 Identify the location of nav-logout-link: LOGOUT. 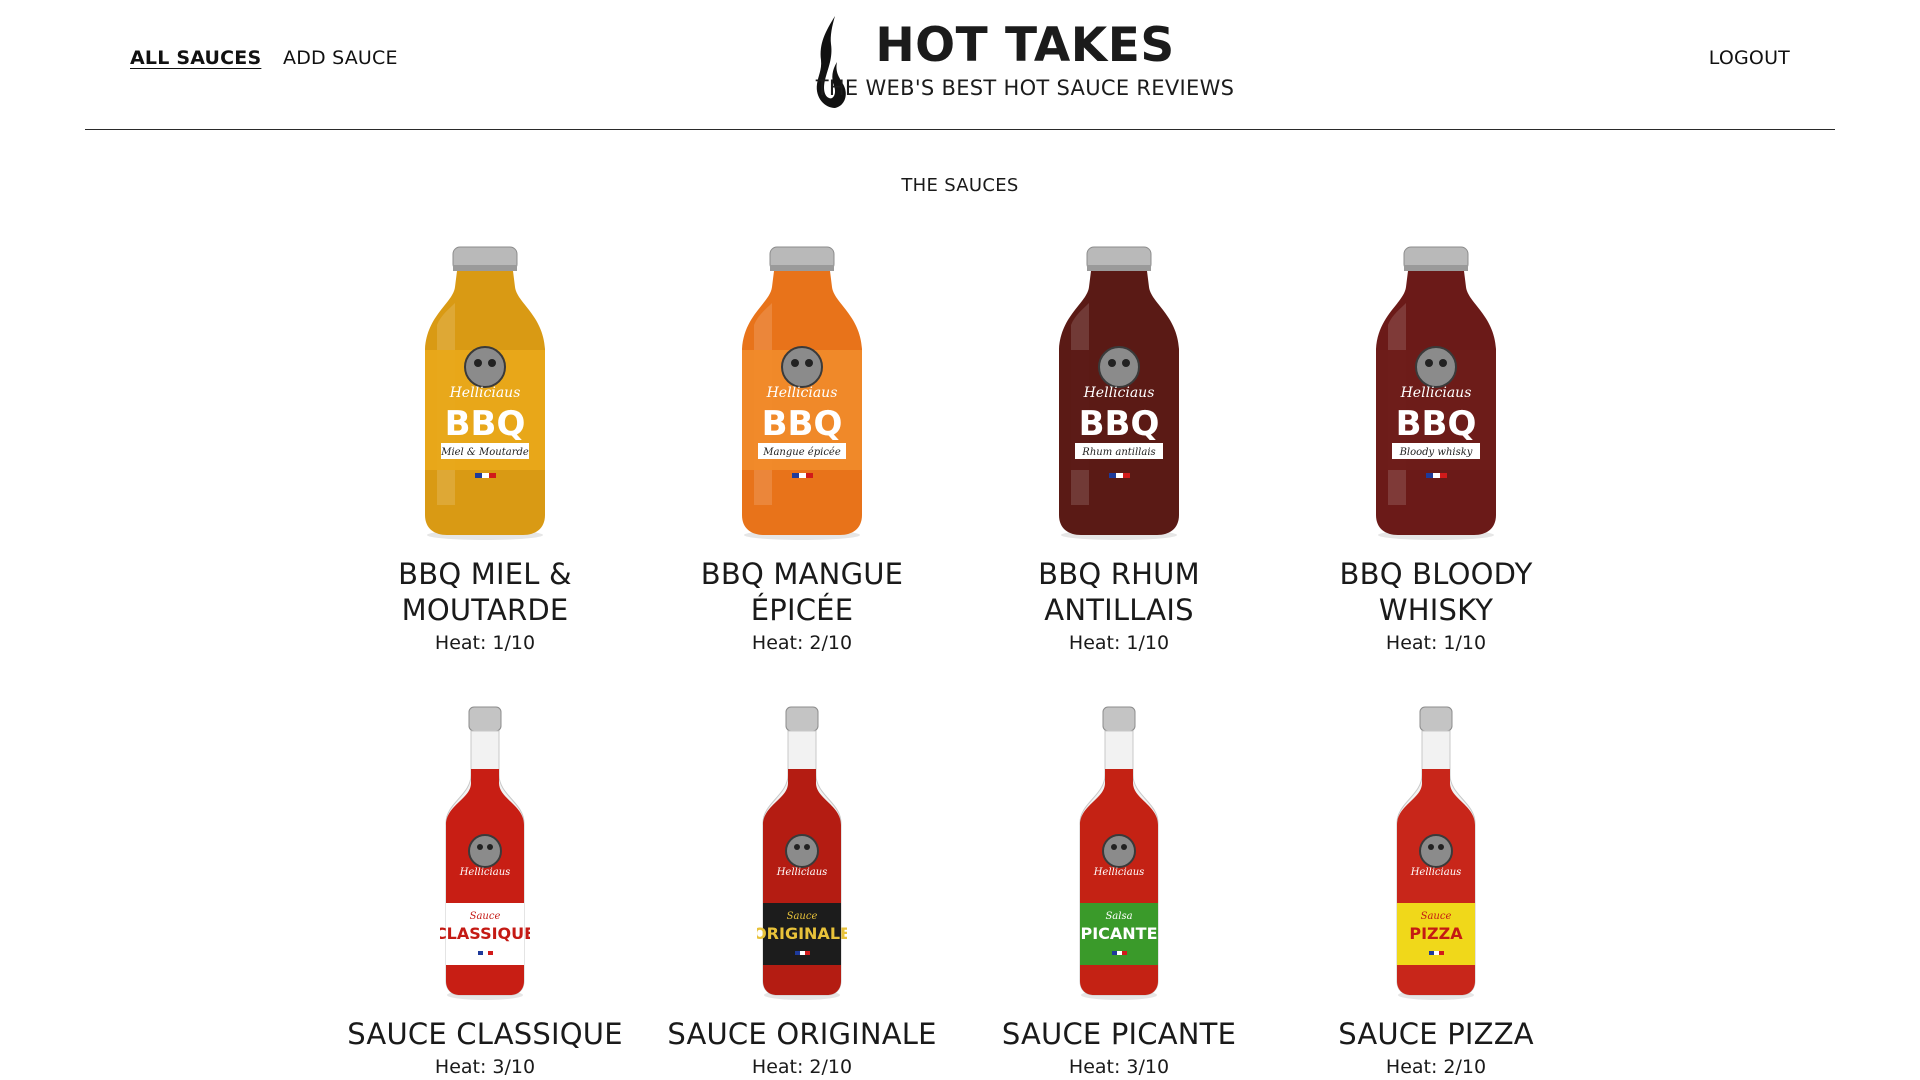
(1749, 58).